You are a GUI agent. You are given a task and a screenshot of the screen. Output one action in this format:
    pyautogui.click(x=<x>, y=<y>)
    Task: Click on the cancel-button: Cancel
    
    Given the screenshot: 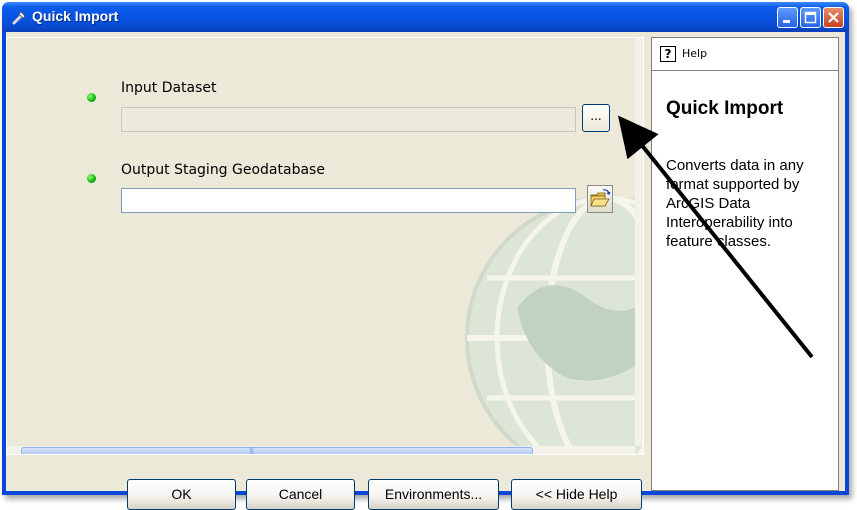 What is the action you would take?
    pyautogui.click(x=300, y=494)
    